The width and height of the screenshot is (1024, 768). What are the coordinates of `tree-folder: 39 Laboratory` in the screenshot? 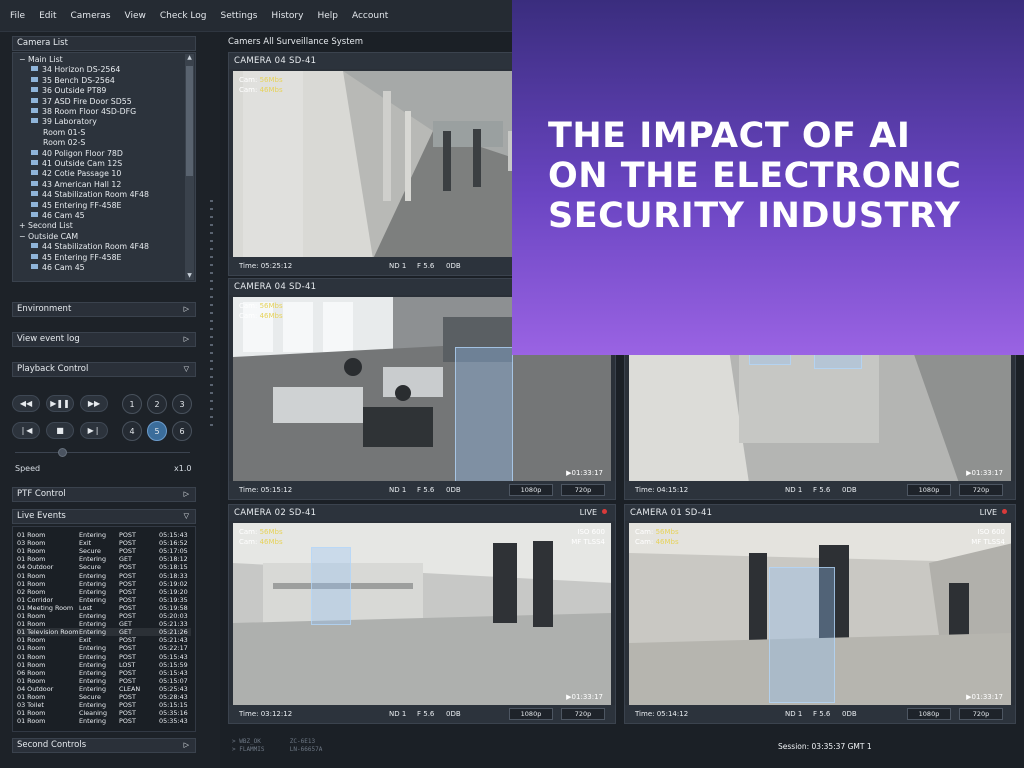 It's located at (64, 122).